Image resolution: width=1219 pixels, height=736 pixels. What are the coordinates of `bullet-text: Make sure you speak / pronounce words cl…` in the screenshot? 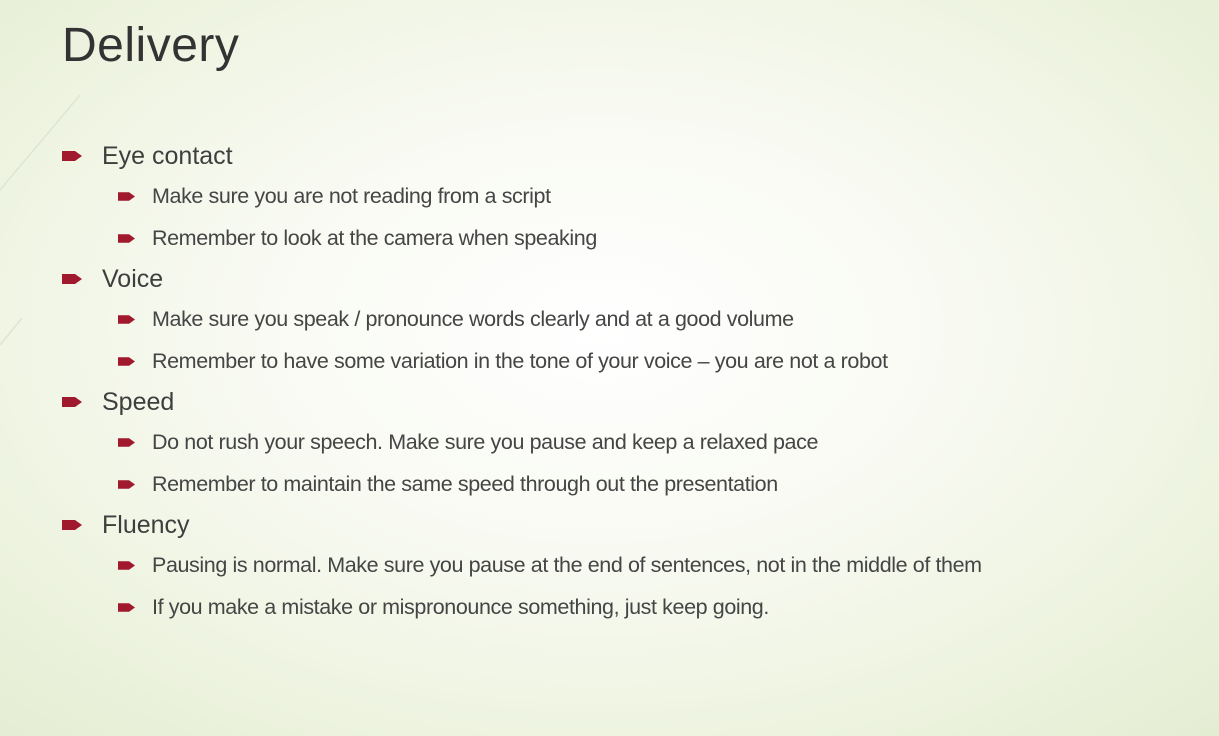 It's located at (473, 319).